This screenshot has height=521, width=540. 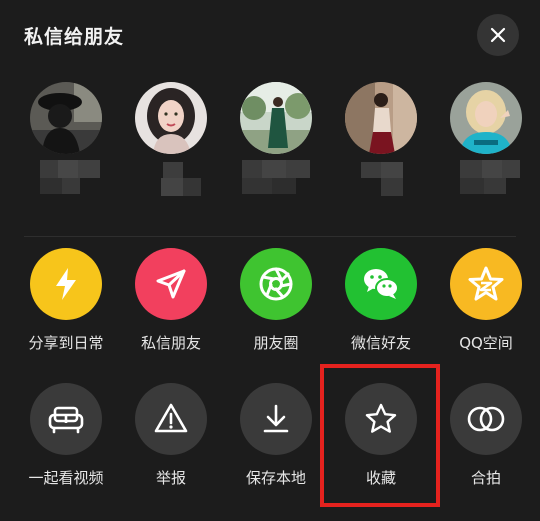 I want to click on moments-circle, so click(x=276, y=284).